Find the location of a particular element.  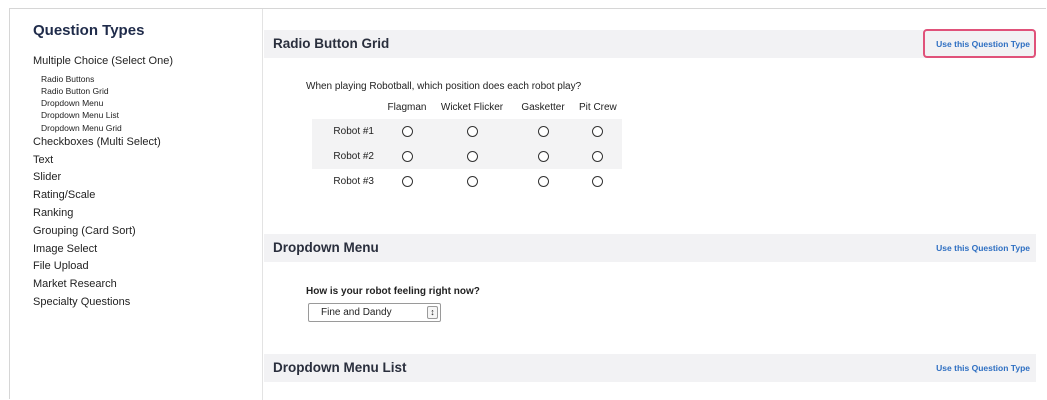

sidebar-item-dropdown-menu-grid: Dropdown Menu Grid is located at coordinates (103, 128).